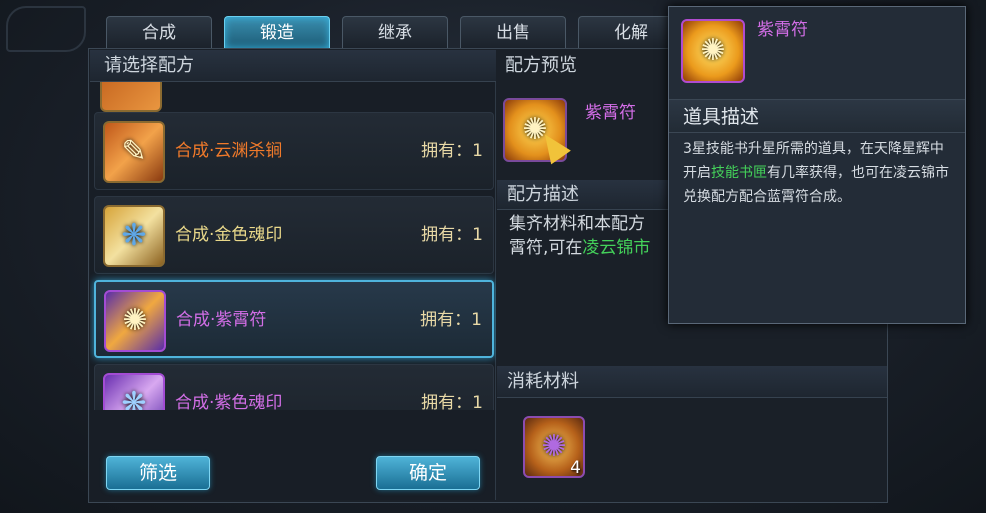 This screenshot has height=513, width=986. Describe the element at coordinates (692, 382) in the screenshot. I see `materials-title: 消耗材料` at that location.